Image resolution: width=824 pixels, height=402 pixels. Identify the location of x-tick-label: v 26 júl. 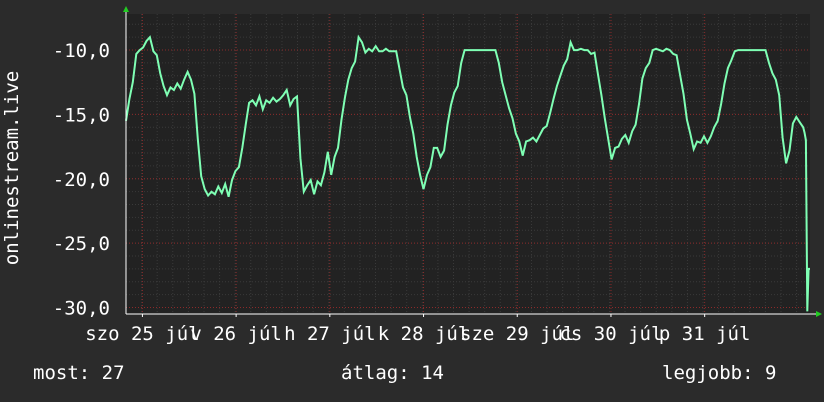
(236, 334).